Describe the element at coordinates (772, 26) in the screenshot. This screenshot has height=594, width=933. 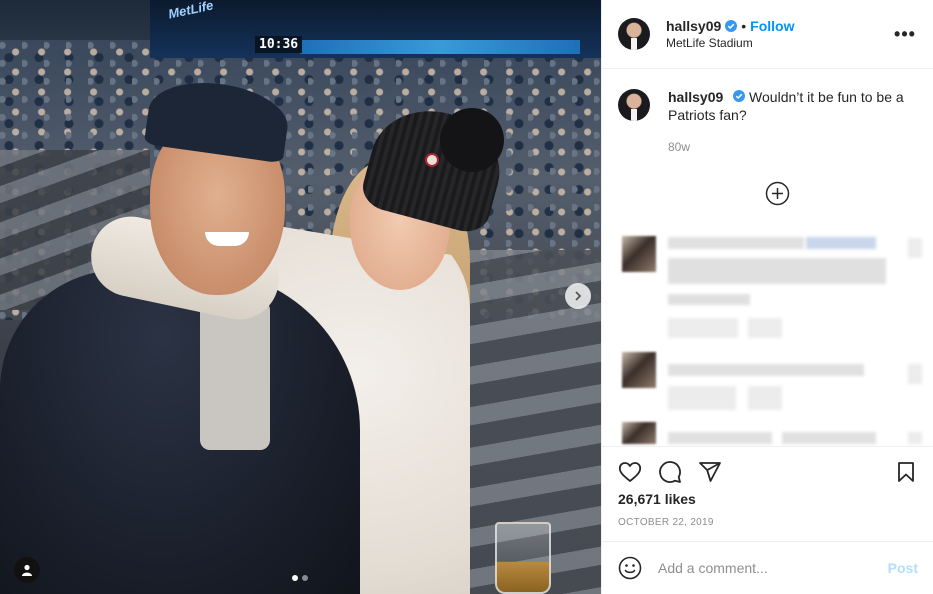
I see `follow-button: Follow` at that location.